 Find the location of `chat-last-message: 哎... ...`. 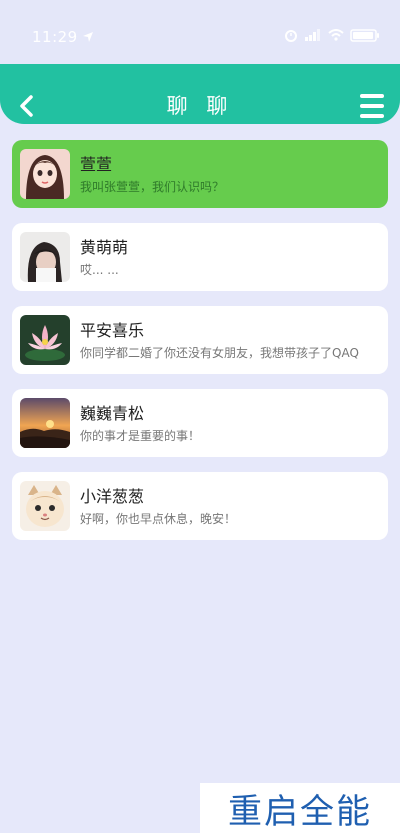

chat-last-message: 哎... ... is located at coordinates (99, 270).